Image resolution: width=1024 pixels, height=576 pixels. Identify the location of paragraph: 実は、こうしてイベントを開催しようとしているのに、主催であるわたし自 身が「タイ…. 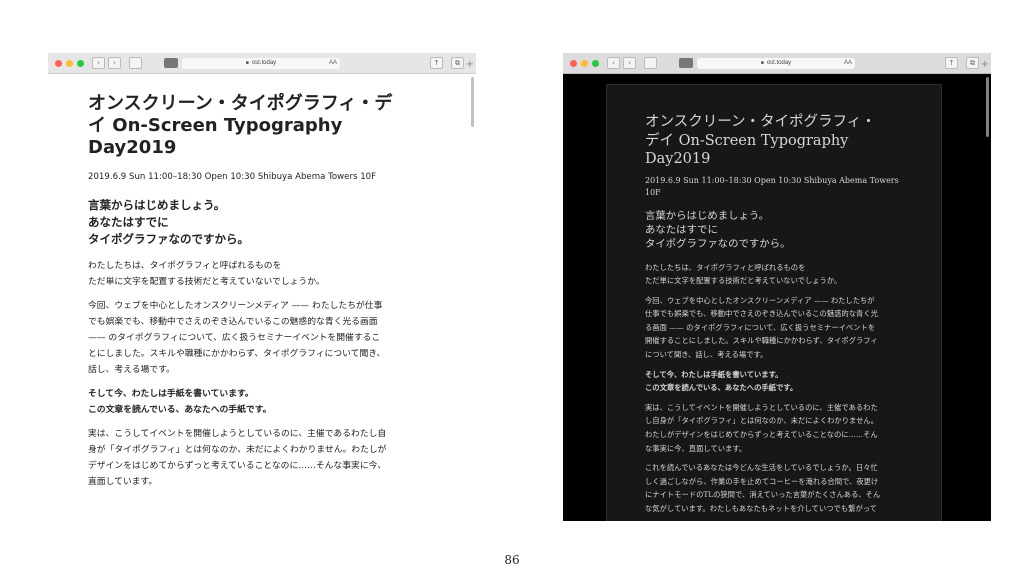
(237, 458).